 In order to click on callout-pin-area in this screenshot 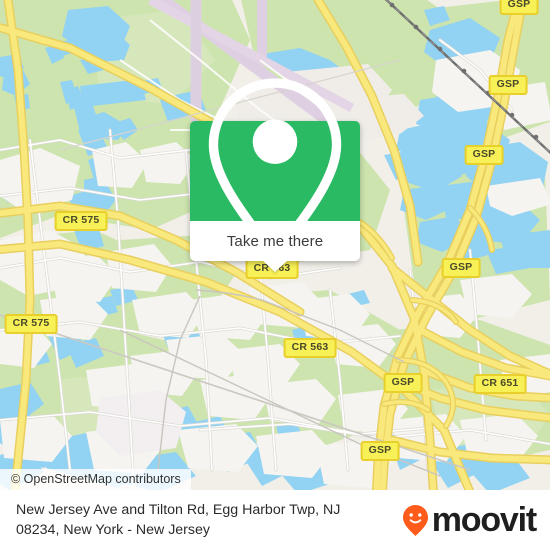, I will do `click(275, 169)`.